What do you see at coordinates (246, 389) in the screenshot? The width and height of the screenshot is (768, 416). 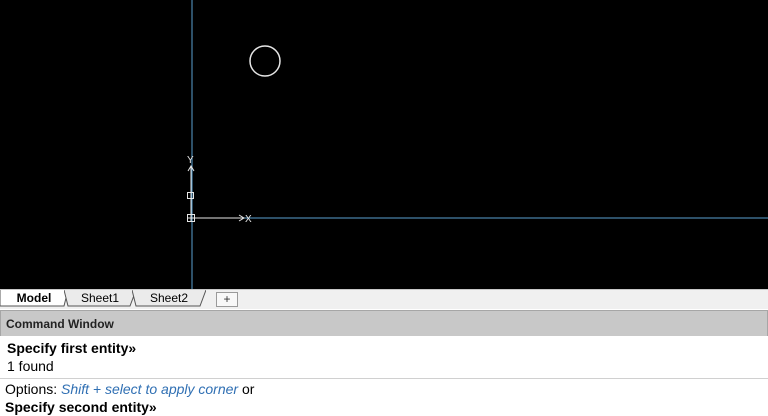 I see `options-suffix: or` at bounding box center [246, 389].